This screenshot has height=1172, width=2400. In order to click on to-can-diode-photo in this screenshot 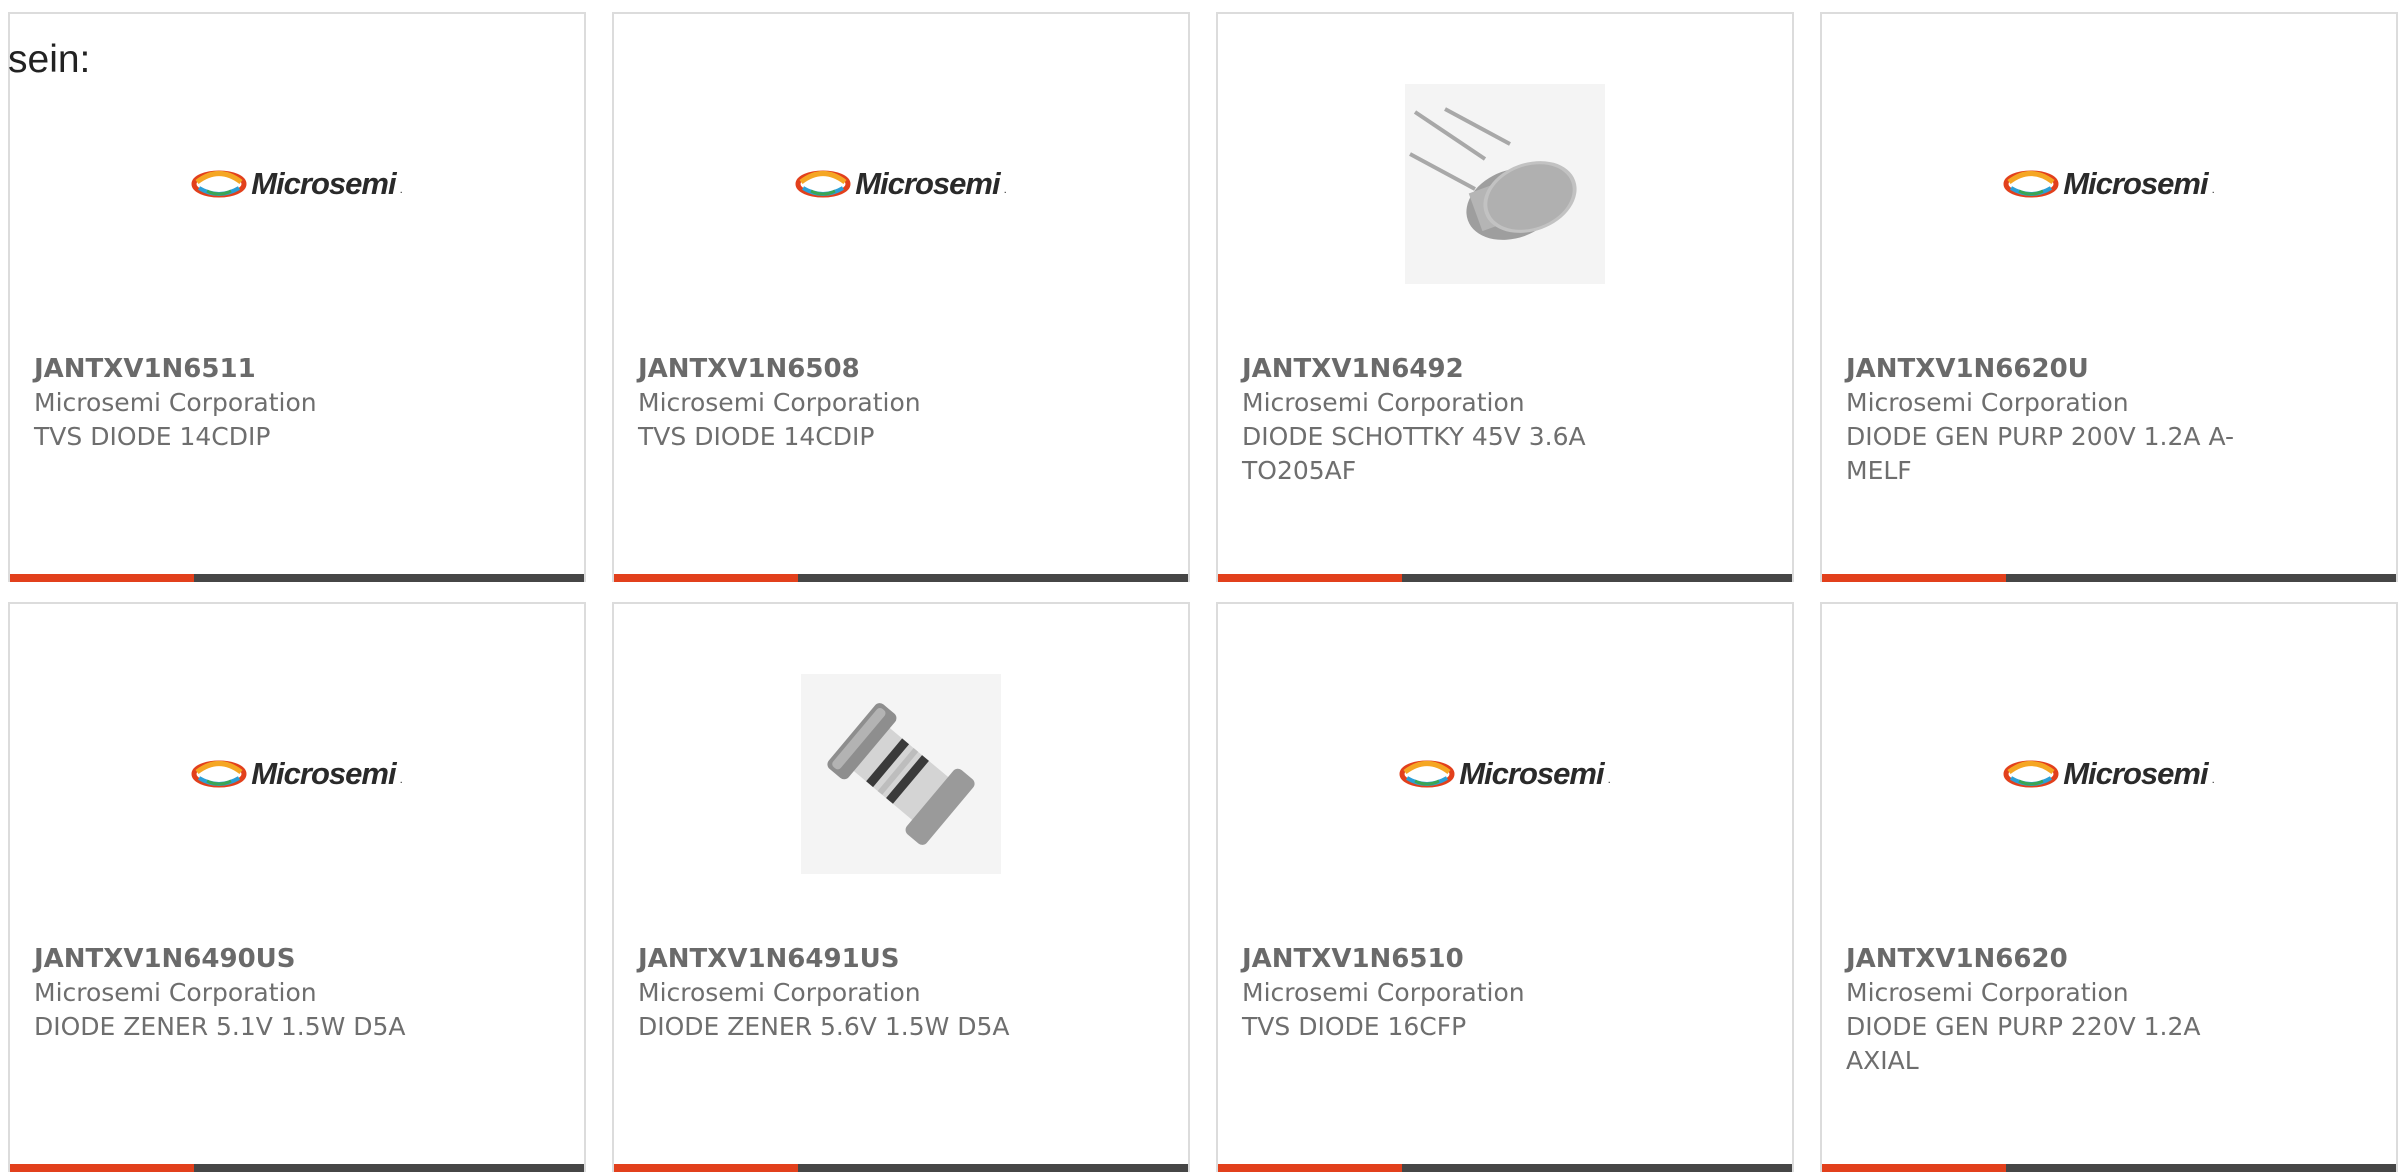, I will do `click(1505, 184)`.